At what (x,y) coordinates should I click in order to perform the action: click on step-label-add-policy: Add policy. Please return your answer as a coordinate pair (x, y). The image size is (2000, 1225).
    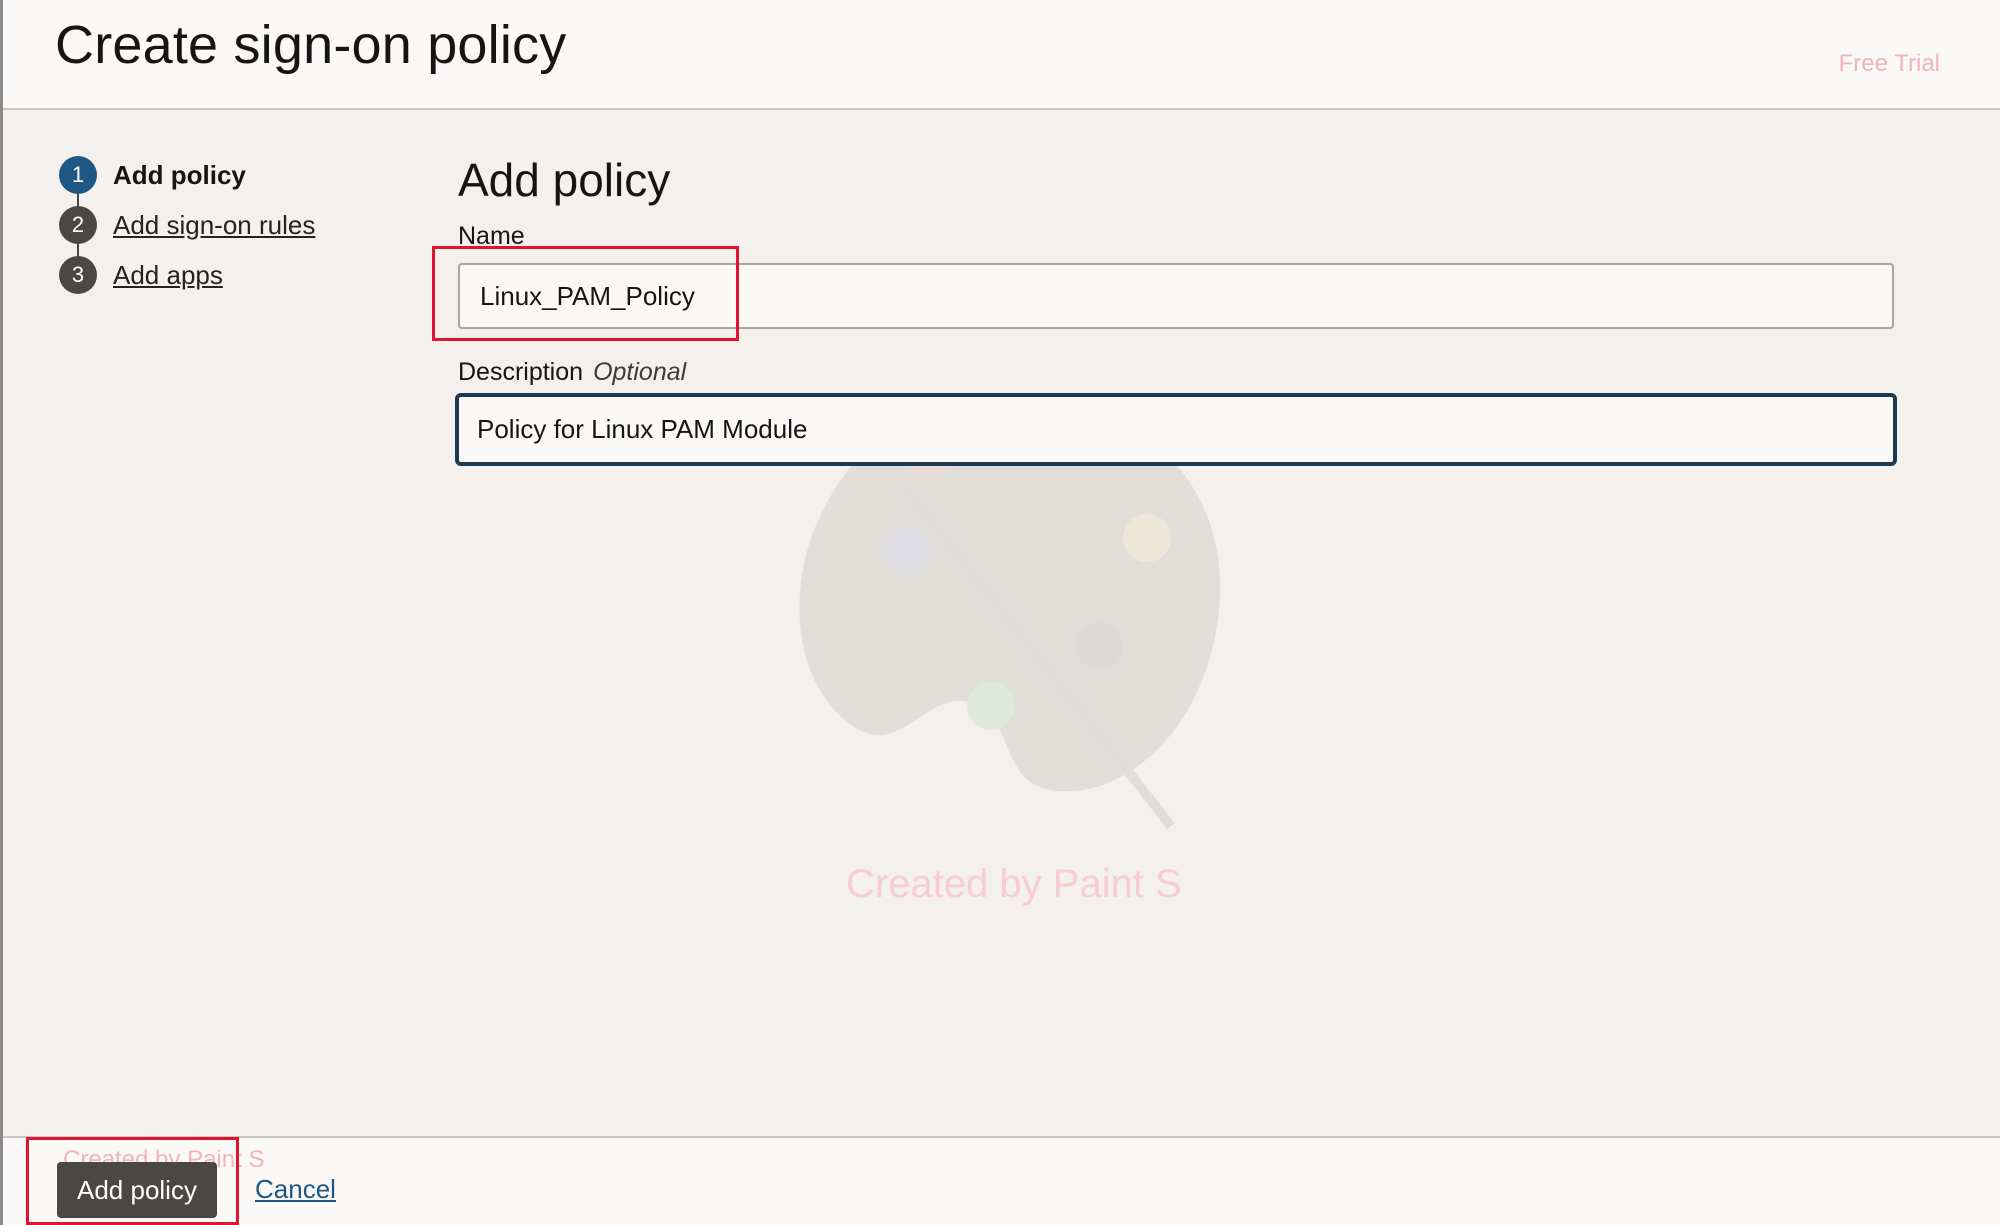
    Looking at the image, I should click on (179, 174).